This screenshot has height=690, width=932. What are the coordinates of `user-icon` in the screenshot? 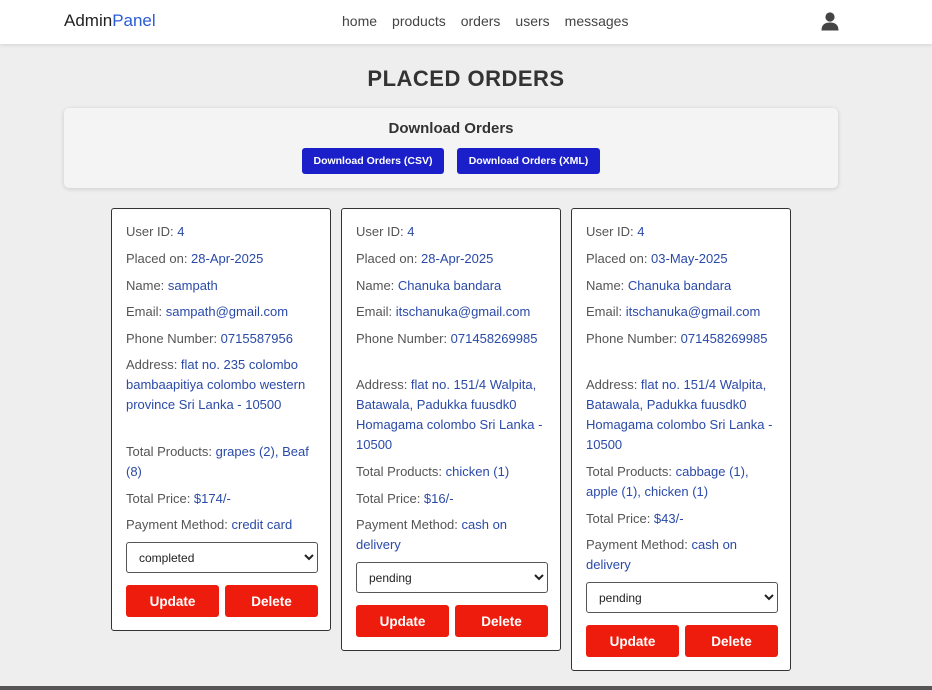 It's located at (830, 21).